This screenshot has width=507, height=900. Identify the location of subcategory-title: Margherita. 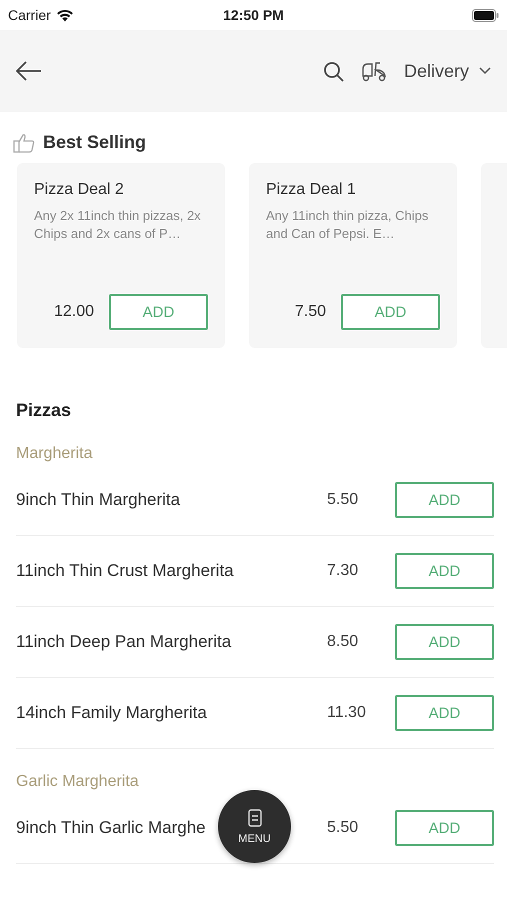
(54, 453).